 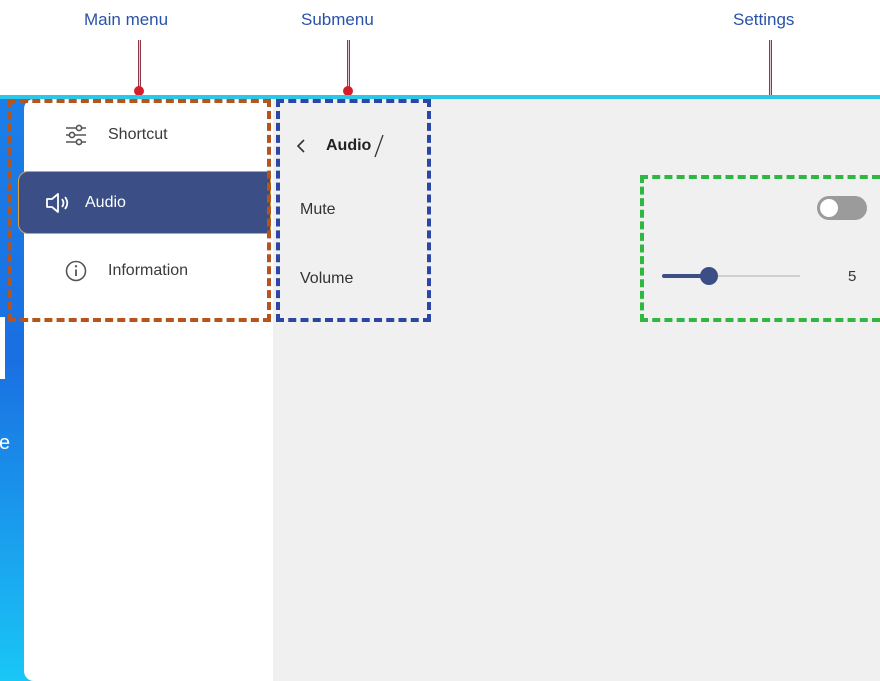 What do you see at coordinates (126, 19) in the screenshot?
I see `callout-main-menu: Main menu` at bounding box center [126, 19].